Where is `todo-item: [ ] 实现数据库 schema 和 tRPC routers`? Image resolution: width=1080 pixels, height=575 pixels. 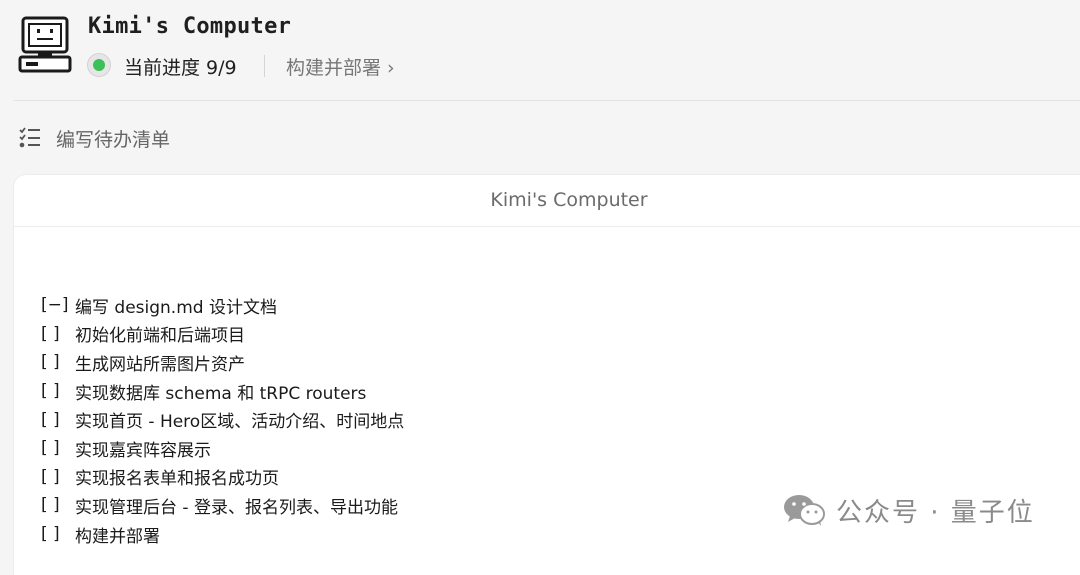 todo-item: [ ] 实现数据库 schema 和 tRPC routers is located at coordinates (222, 391).